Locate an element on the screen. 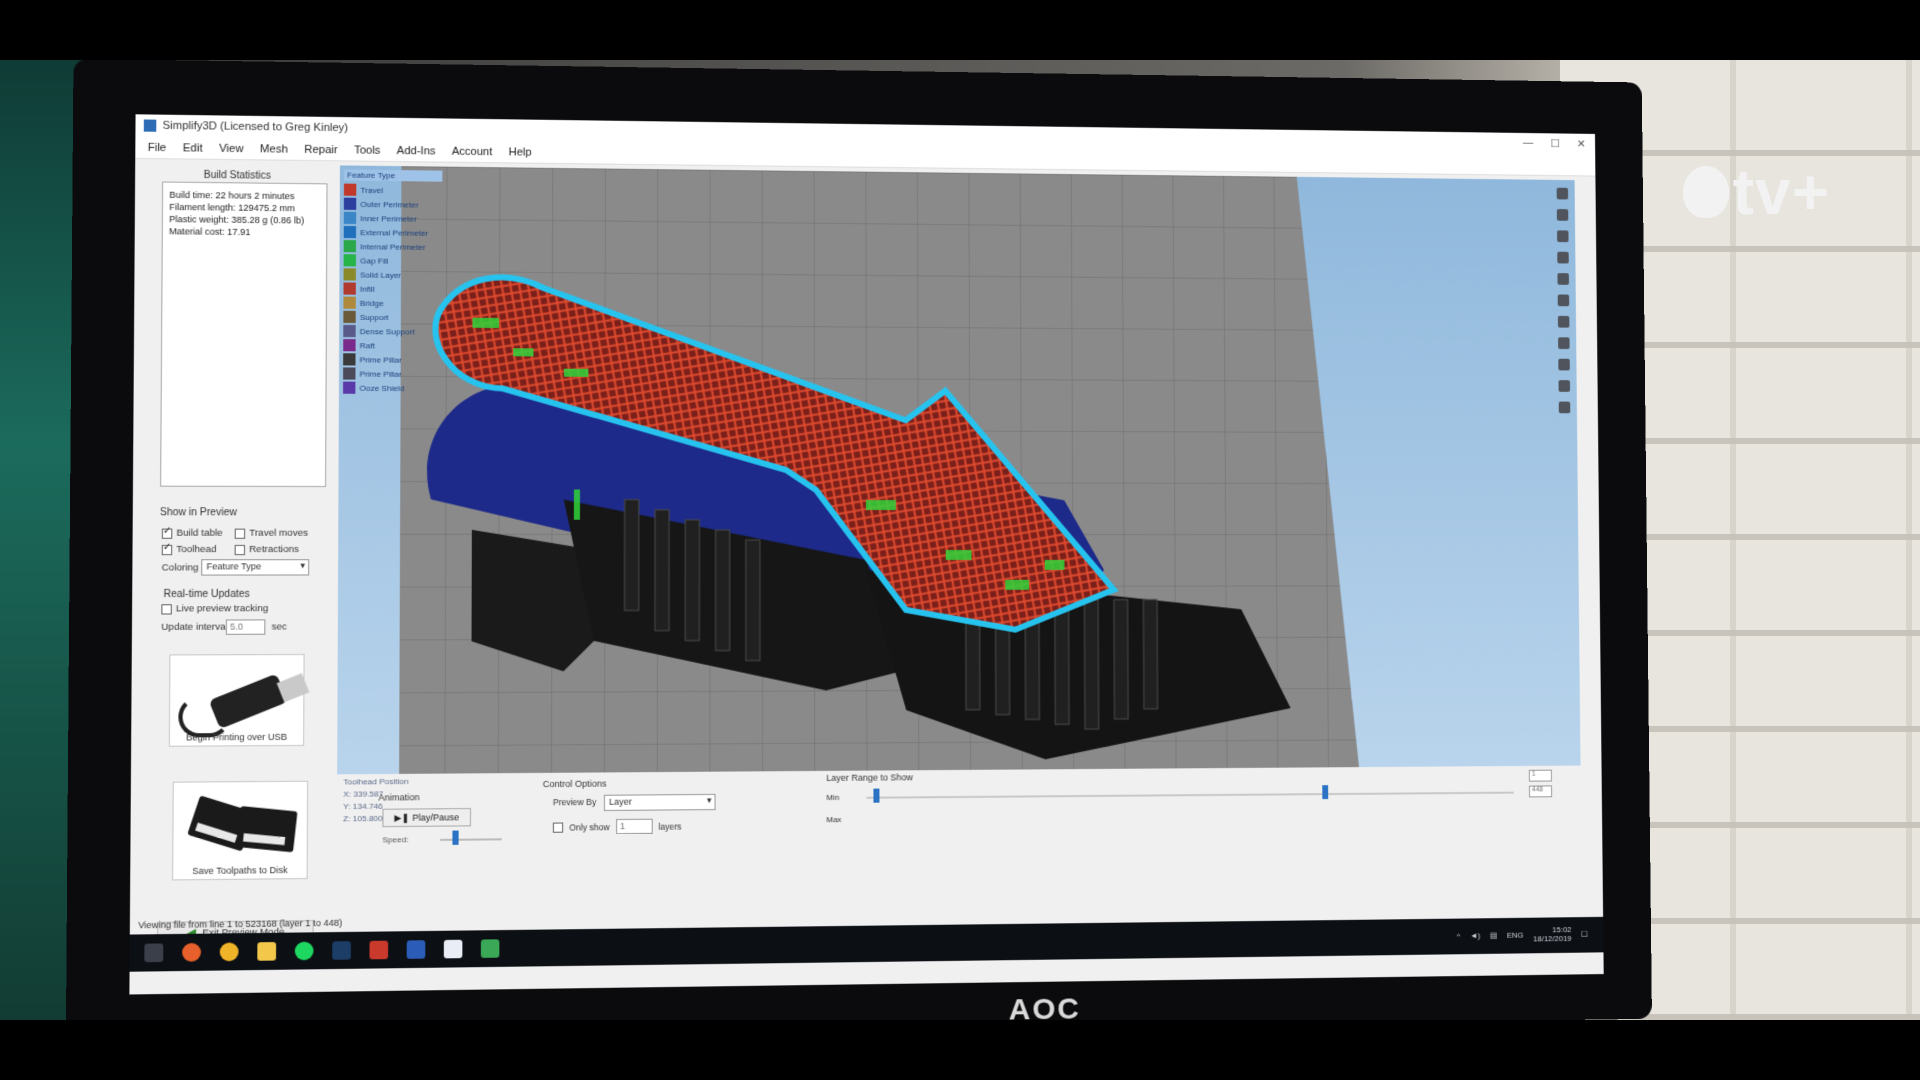 This screenshot has height=1080, width=1920. coloring-select: Feature Type is located at coordinates (255, 567).